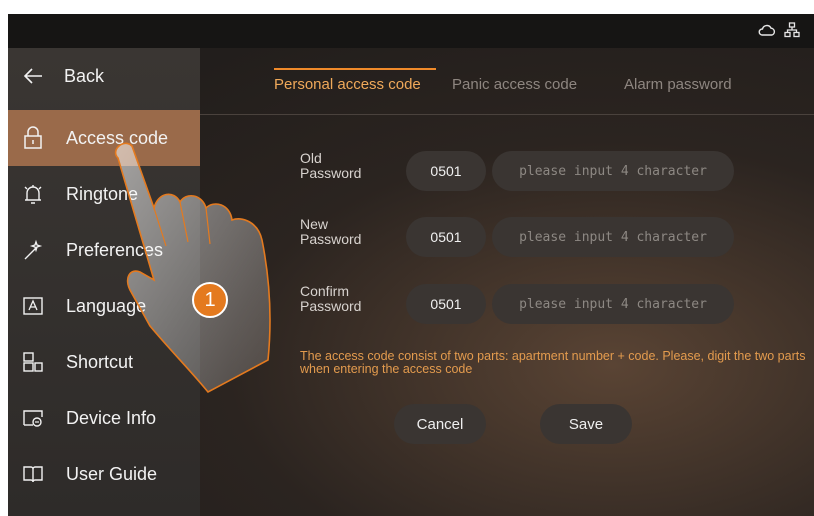  Describe the element at coordinates (325, 291) in the screenshot. I see `label-line: Confirm` at that location.